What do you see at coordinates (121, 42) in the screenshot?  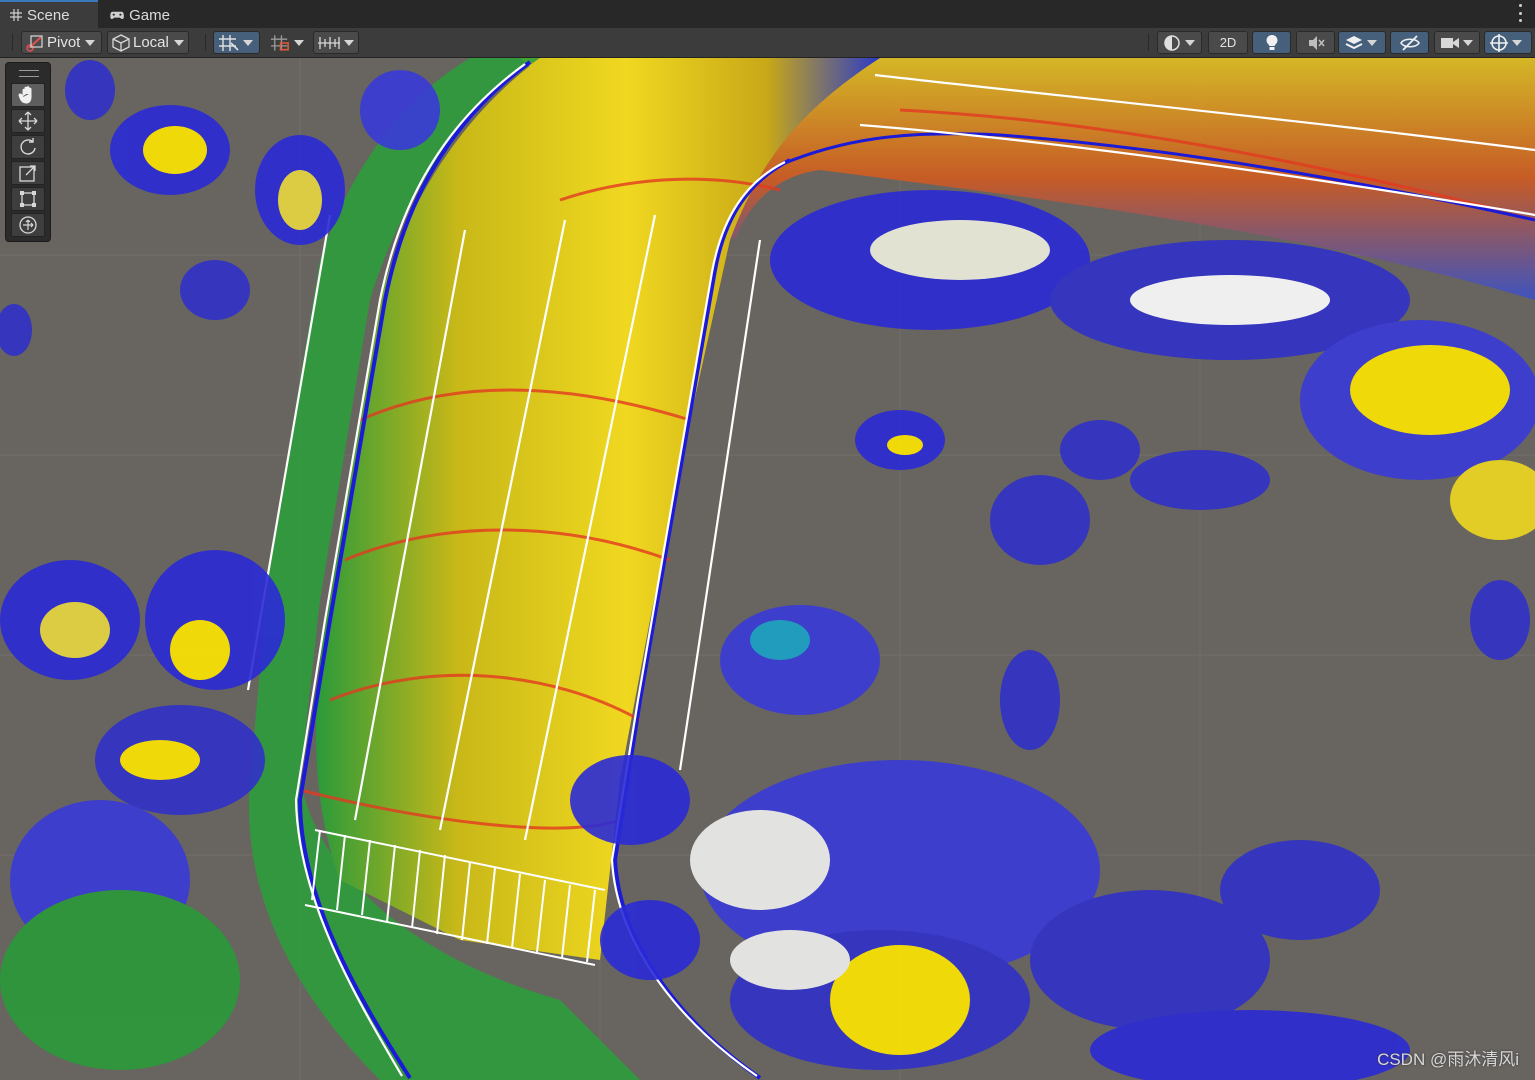 I see `cube-icon` at bounding box center [121, 42].